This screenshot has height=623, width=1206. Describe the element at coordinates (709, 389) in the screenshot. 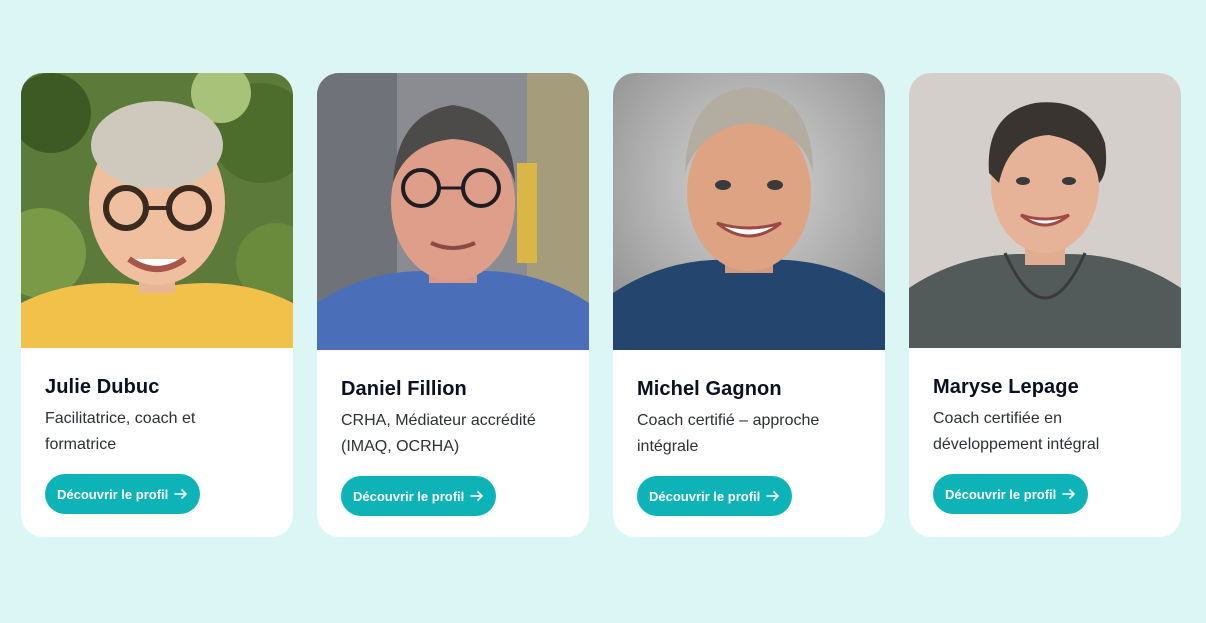

I see `profile-name: Michel Gagnon` at that location.